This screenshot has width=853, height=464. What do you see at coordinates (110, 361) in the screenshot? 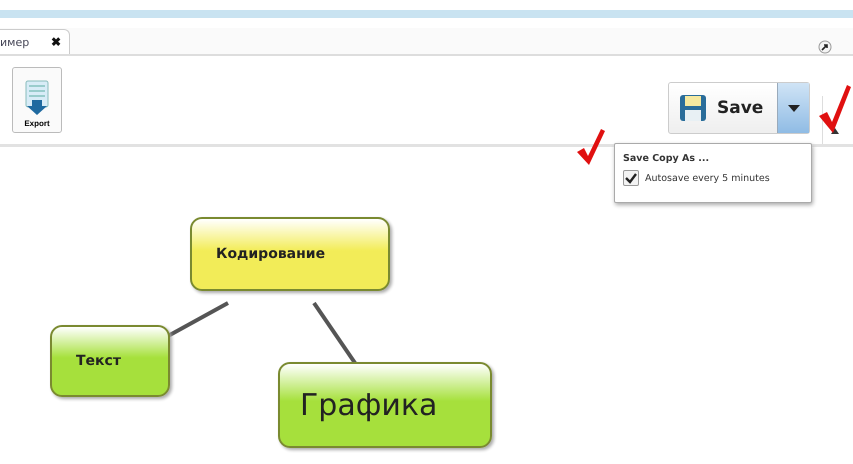
I see `mind-map-node: Текст` at bounding box center [110, 361].